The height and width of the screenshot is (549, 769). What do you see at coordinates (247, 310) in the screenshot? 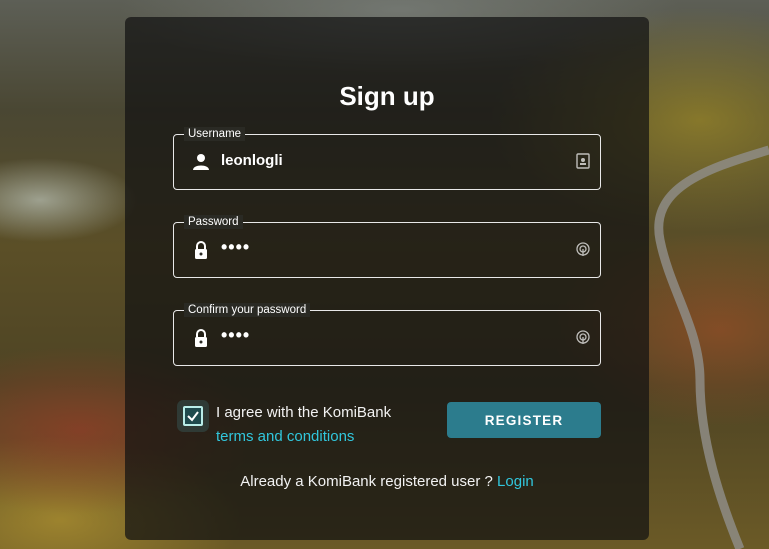
I see `confirm-password-label: Confirm your password` at bounding box center [247, 310].